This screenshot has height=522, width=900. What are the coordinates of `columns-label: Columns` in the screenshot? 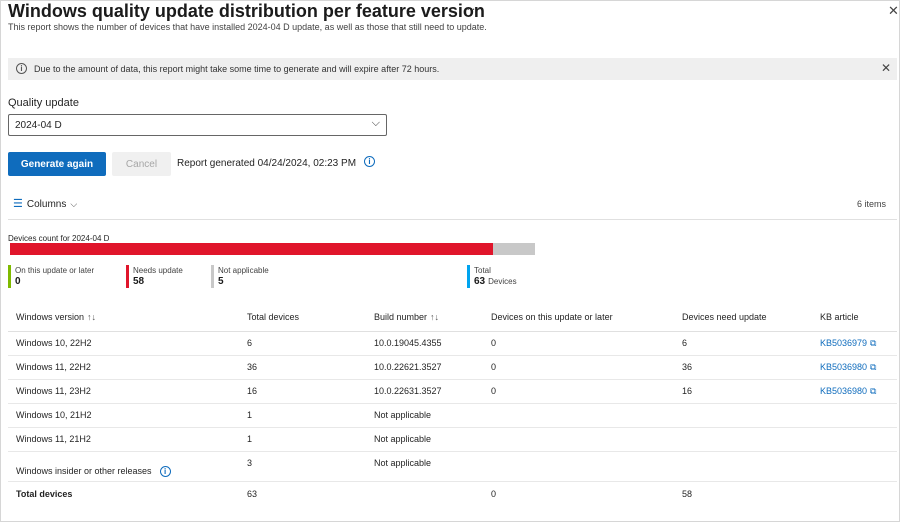 It's located at (46, 204).